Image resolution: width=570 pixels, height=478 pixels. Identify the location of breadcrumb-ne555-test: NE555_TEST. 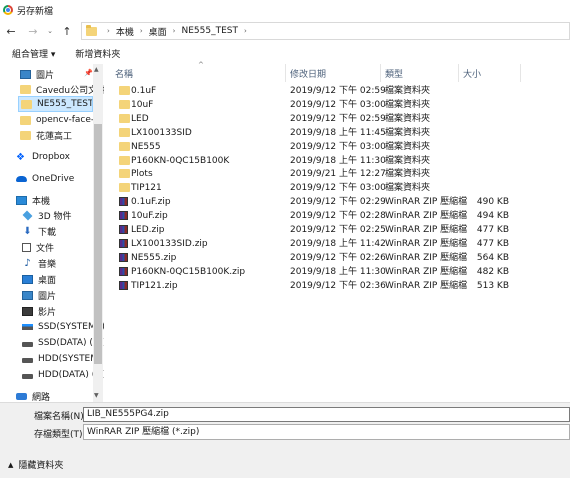
(209, 31).